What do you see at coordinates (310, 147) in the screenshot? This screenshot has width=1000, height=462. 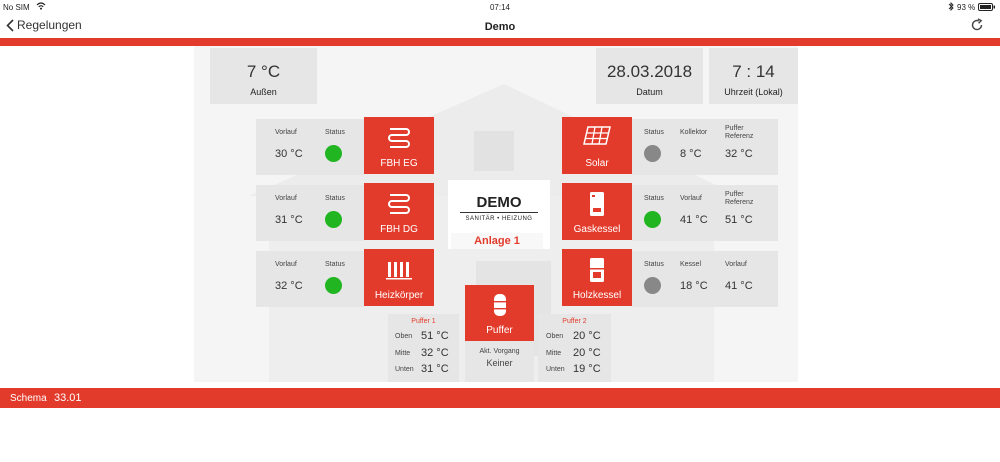 I see `circuit-data-panel: Vorlauf Status 30 °C` at bounding box center [310, 147].